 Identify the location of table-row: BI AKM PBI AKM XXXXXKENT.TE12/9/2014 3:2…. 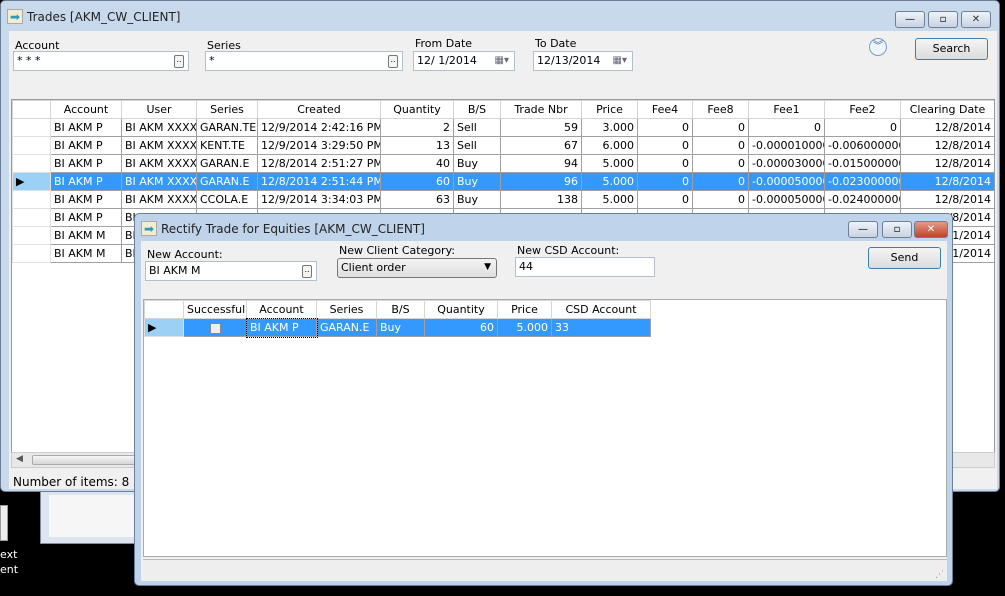
(503, 145).